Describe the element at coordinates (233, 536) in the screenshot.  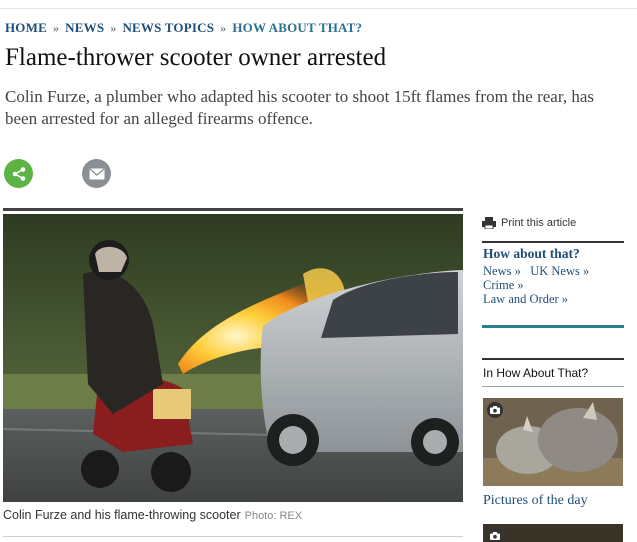
I see `caption-divider` at that location.